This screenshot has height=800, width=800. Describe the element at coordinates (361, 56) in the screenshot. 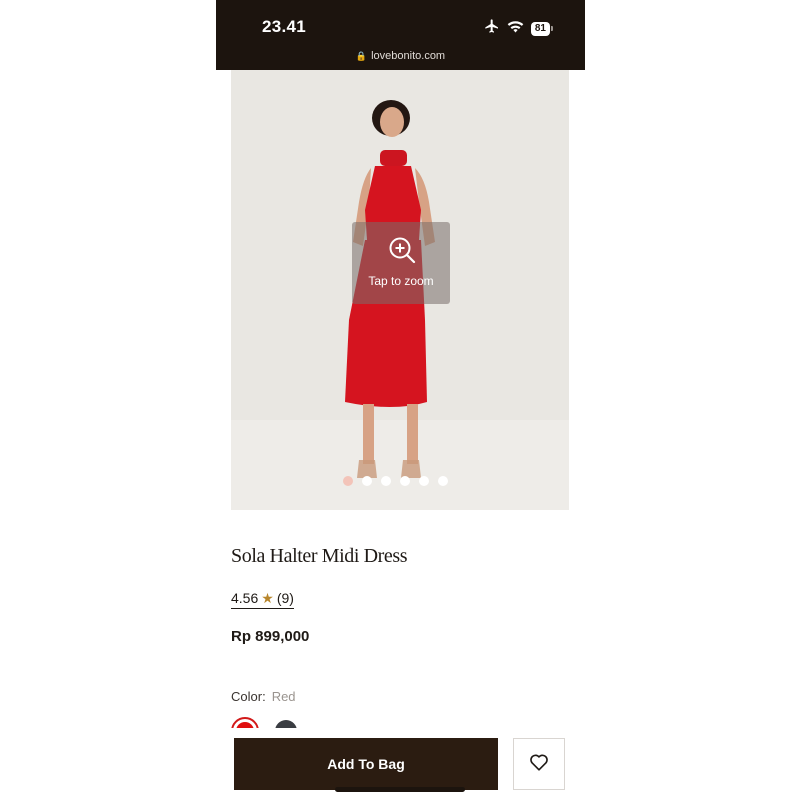

I see `lock-icon: 🔒` at that location.